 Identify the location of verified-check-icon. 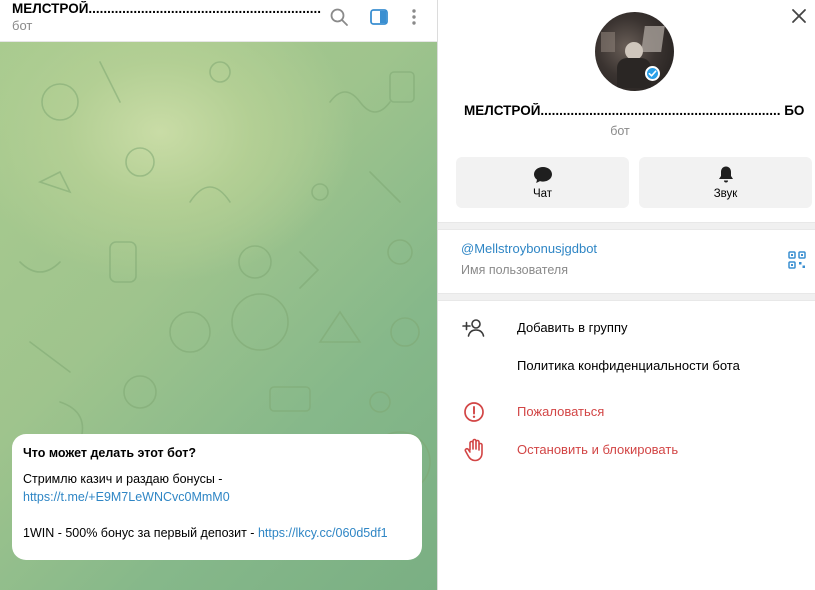
(652, 73).